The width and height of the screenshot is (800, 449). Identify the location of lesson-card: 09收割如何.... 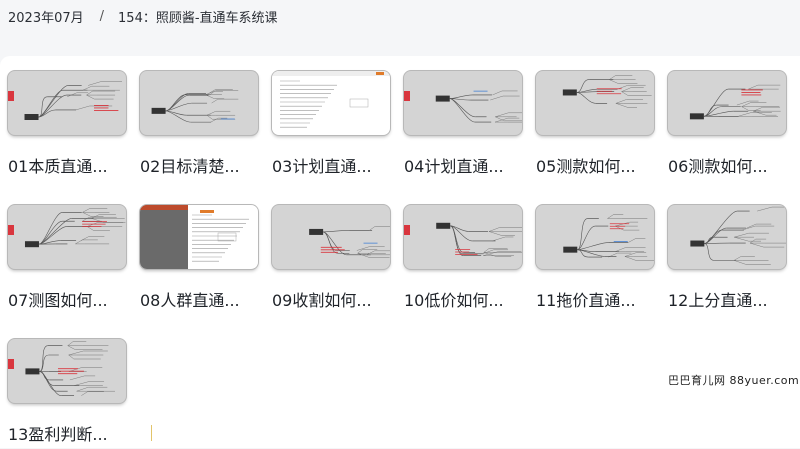
(332, 260).